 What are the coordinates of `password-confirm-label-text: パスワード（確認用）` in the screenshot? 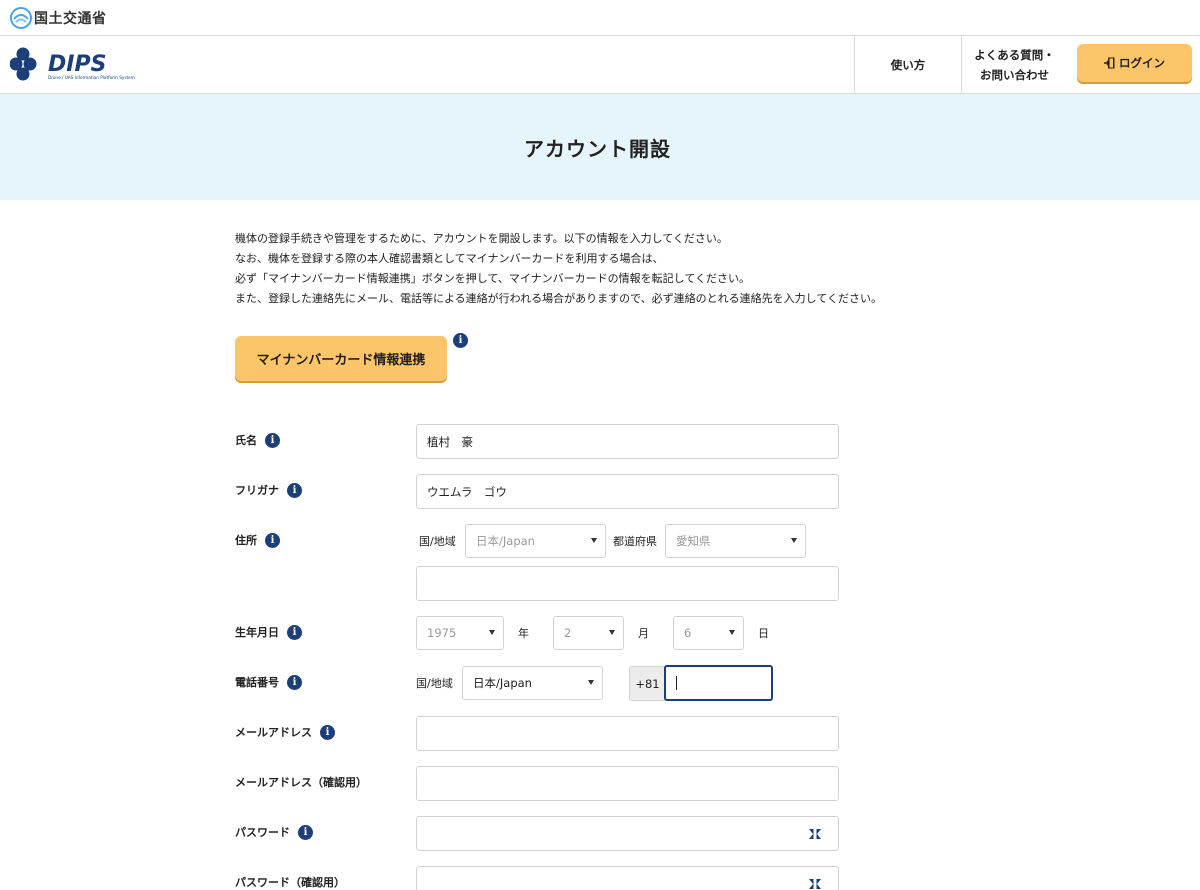 It's located at (290, 882).